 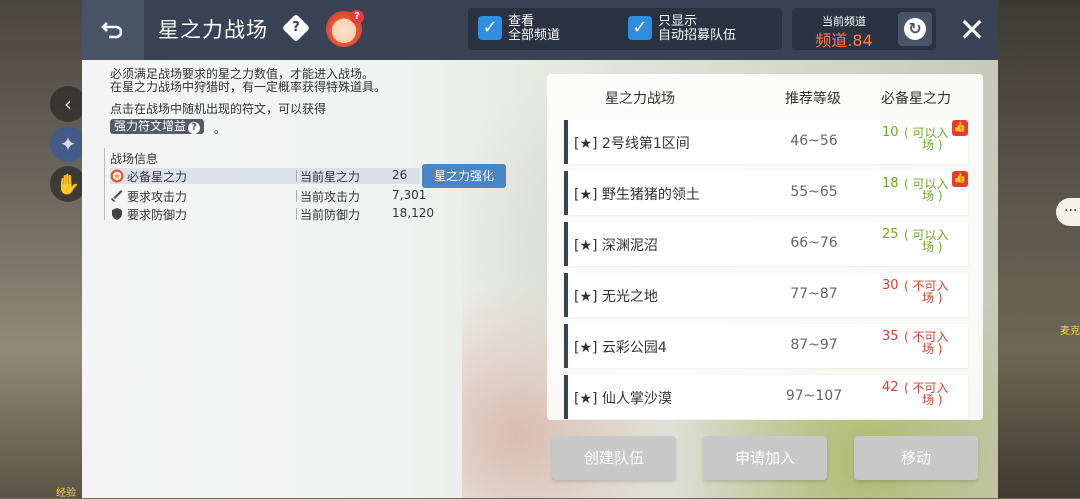 What do you see at coordinates (640, 99) in the screenshot?
I see `col-header-name: 星之力战场` at bounding box center [640, 99].